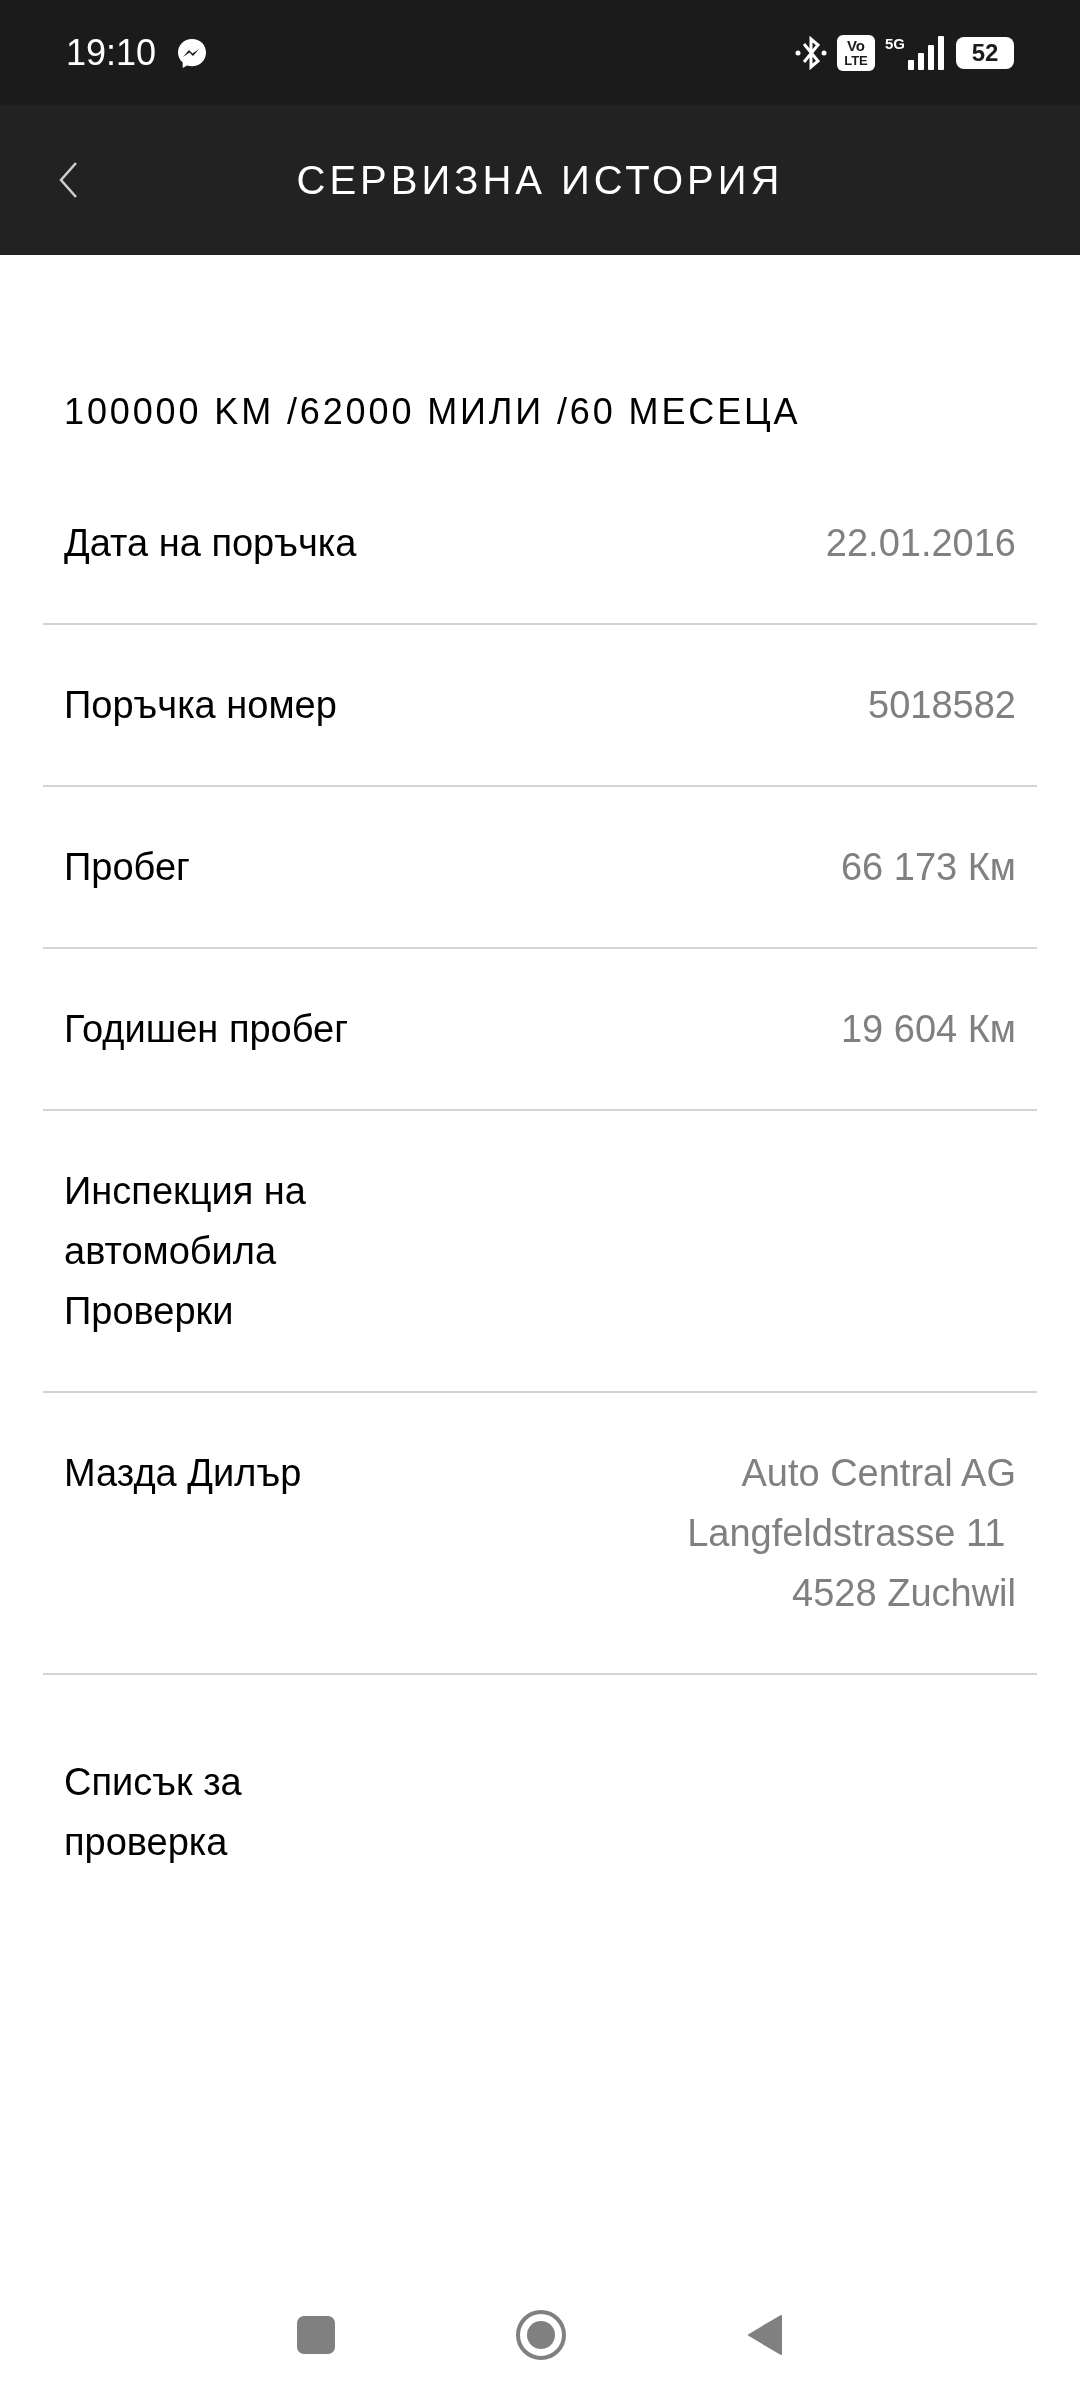 This screenshot has height=2400, width=1080. Describe the element at coordinates (928, 1029) in the screenshot. I see `value-line: 19 604 Км` at that location.